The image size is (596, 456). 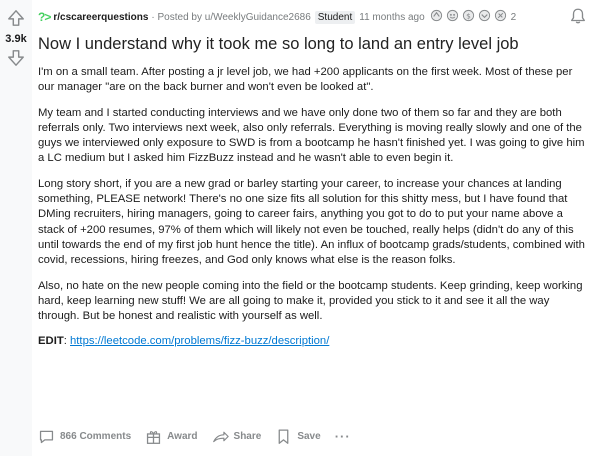 What do you see at coordinates (51, 341) in the screenshot?
I see `edit-label: EDIT` at bounding box center [51, 341].